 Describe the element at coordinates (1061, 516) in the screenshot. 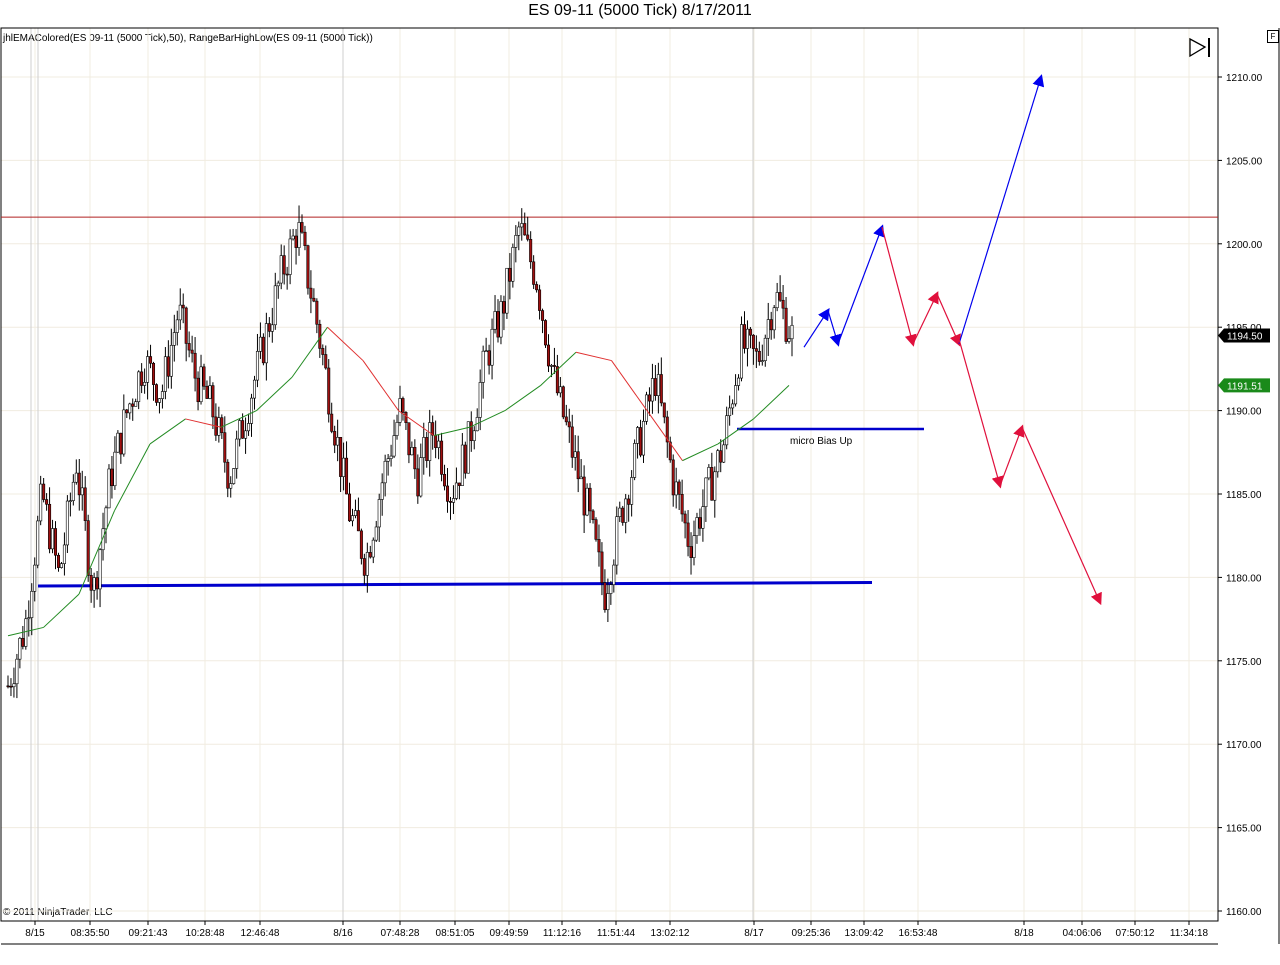

I see `projection-arrow` at that location.